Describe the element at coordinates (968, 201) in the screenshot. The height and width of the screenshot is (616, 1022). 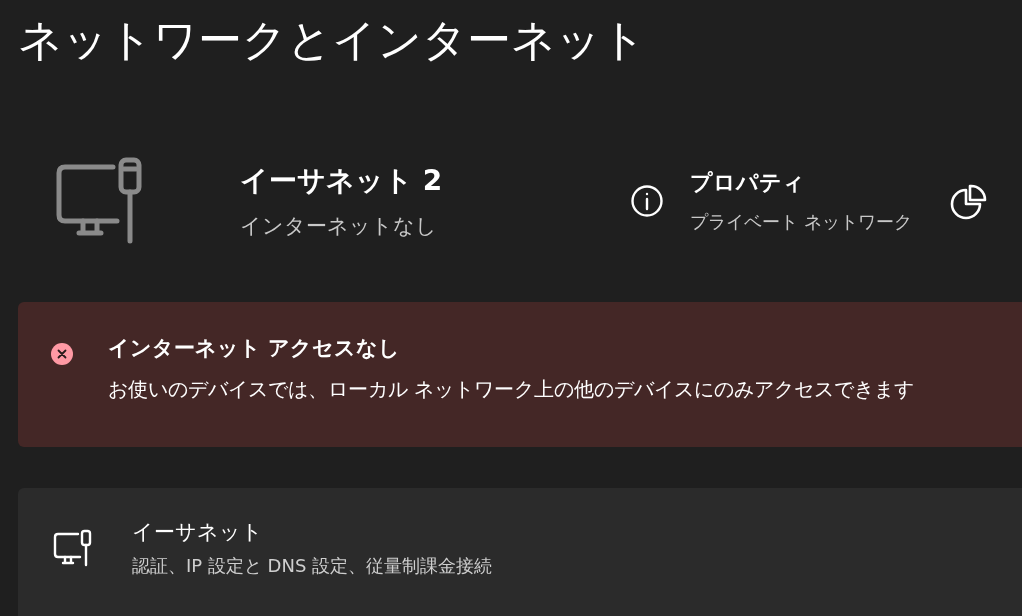
I see `pie-chart-icon` at that location.